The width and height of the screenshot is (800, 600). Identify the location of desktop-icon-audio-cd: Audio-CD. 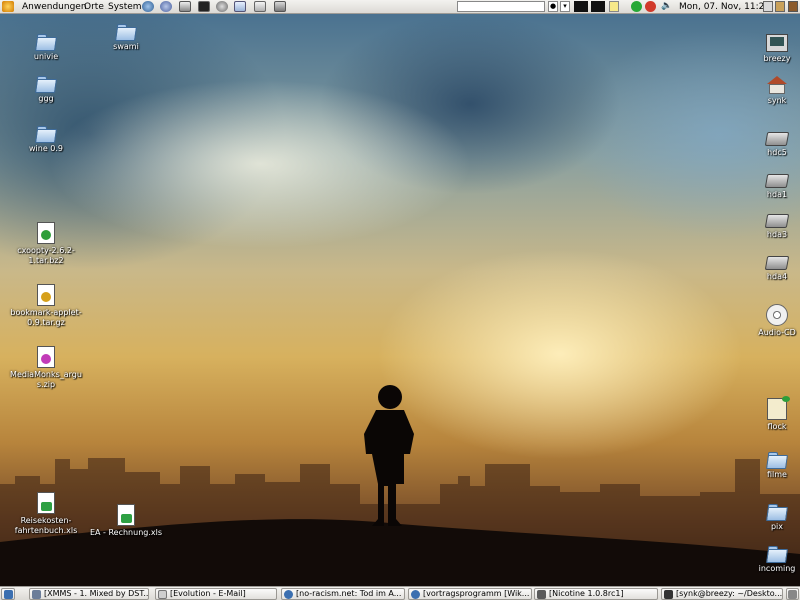
(769, 321).